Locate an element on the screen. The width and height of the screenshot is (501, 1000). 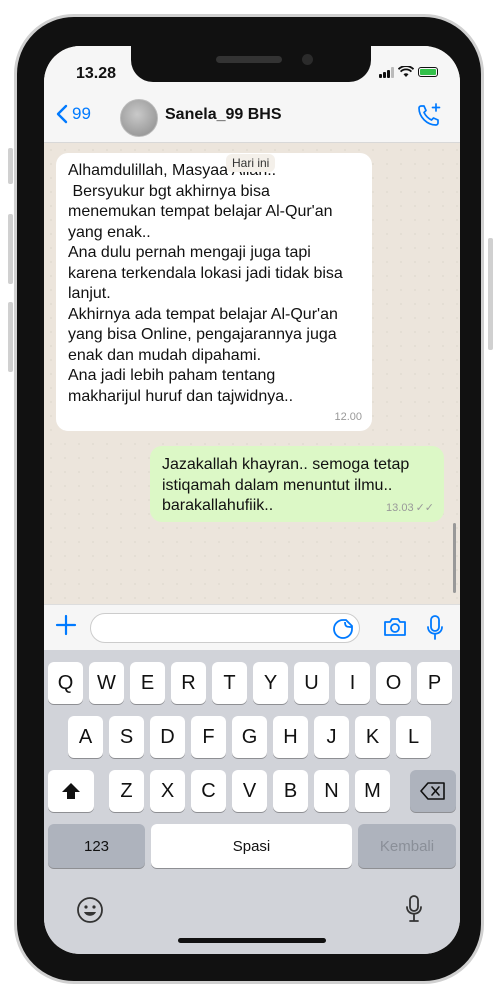
key-s: S is located at coordinates (126, 737).